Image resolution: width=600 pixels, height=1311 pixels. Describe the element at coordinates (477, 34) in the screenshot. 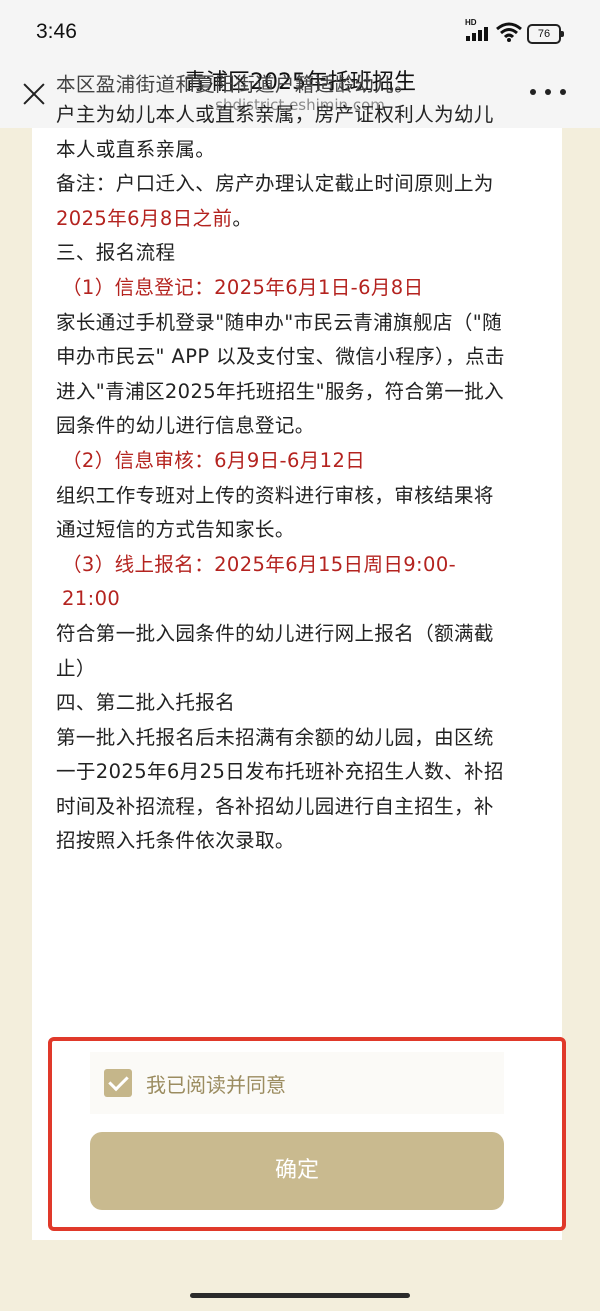

I see `signal-icon` at that location.